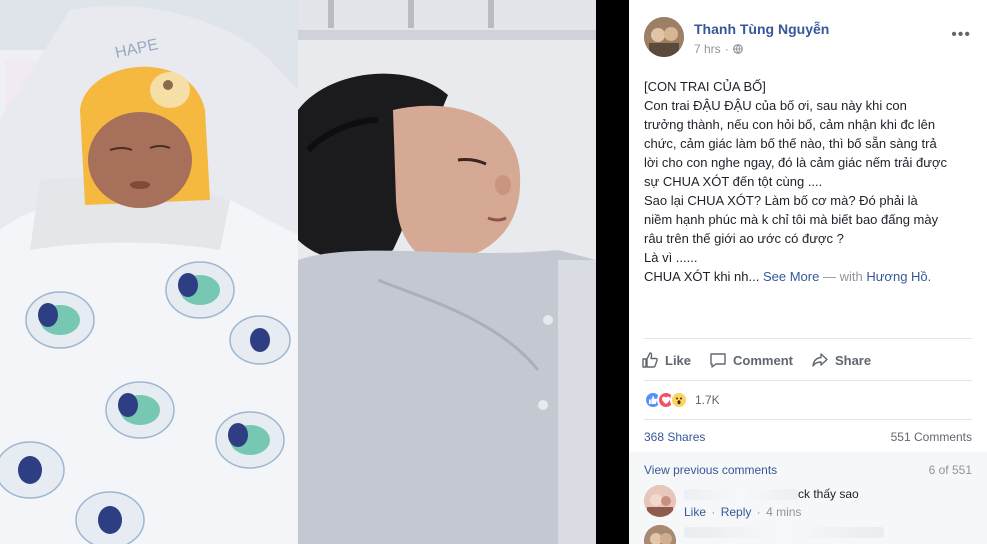 The height and width of the screenshot is (544, 987). I want to click on post-text-line: [CON TRAI CỦA BỐ], so click(705, 86).